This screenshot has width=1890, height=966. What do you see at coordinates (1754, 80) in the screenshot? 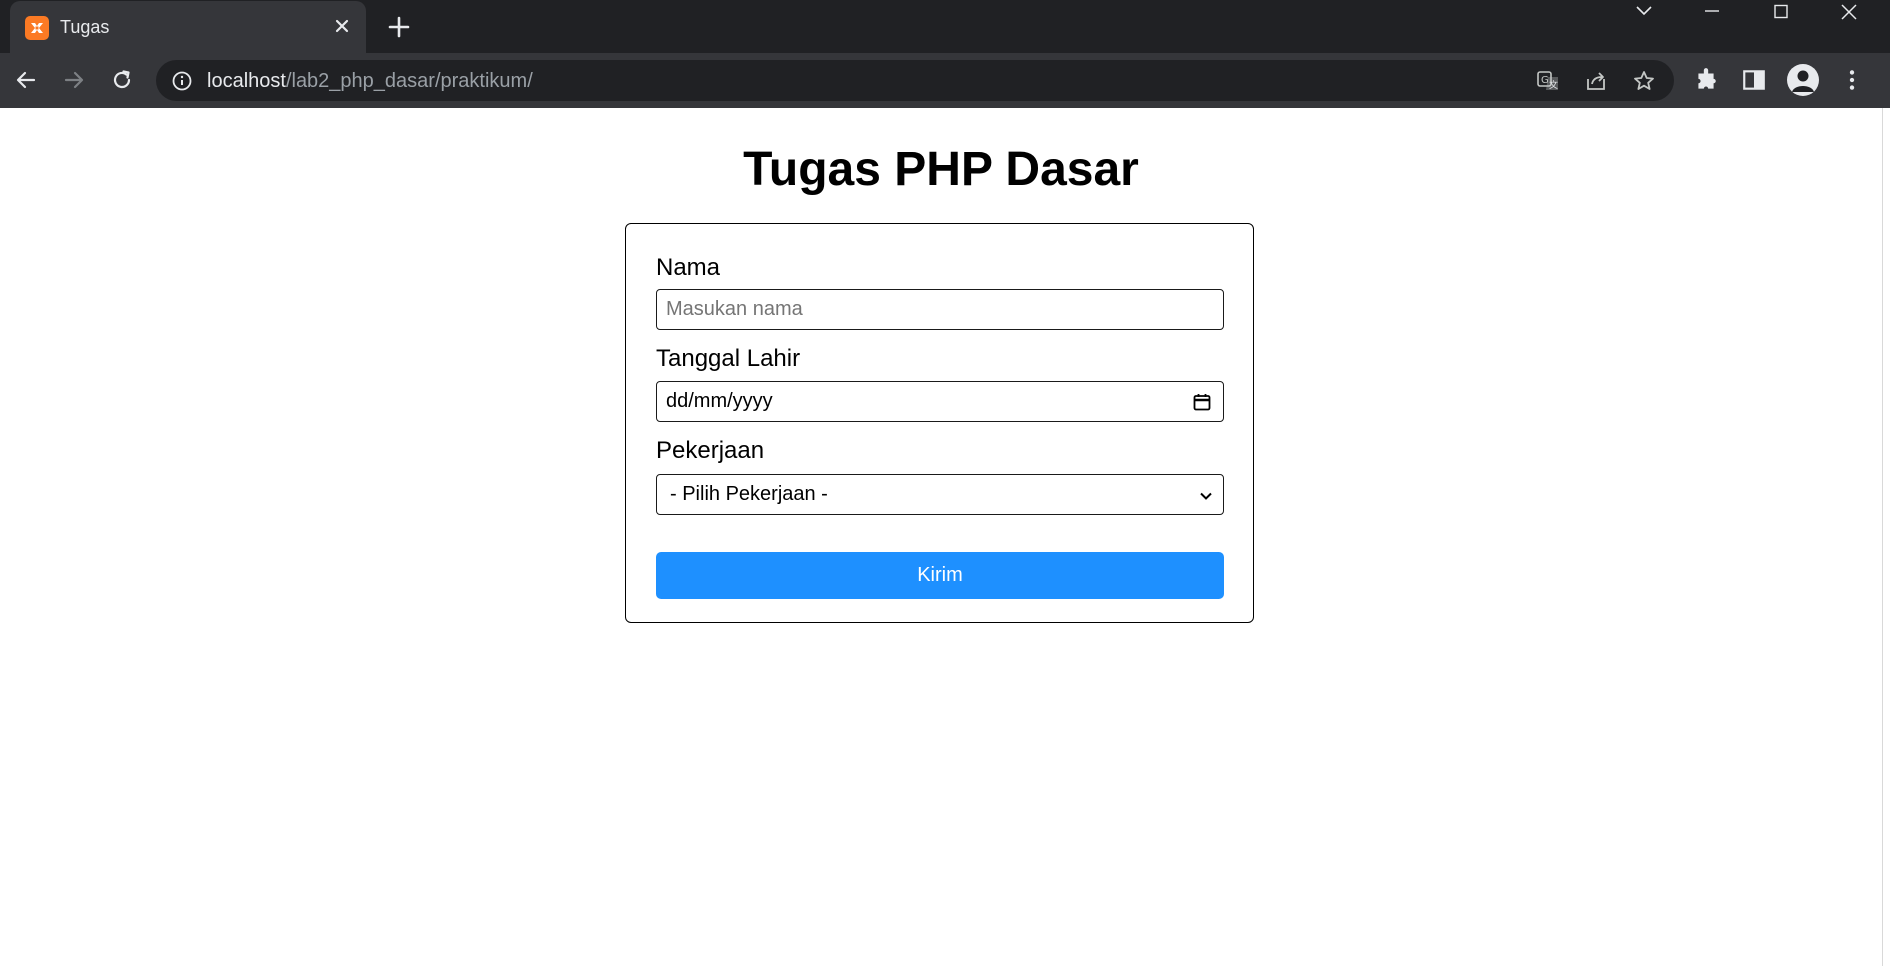
I see `side-panel-icon` at bounding box center [1754, 80].